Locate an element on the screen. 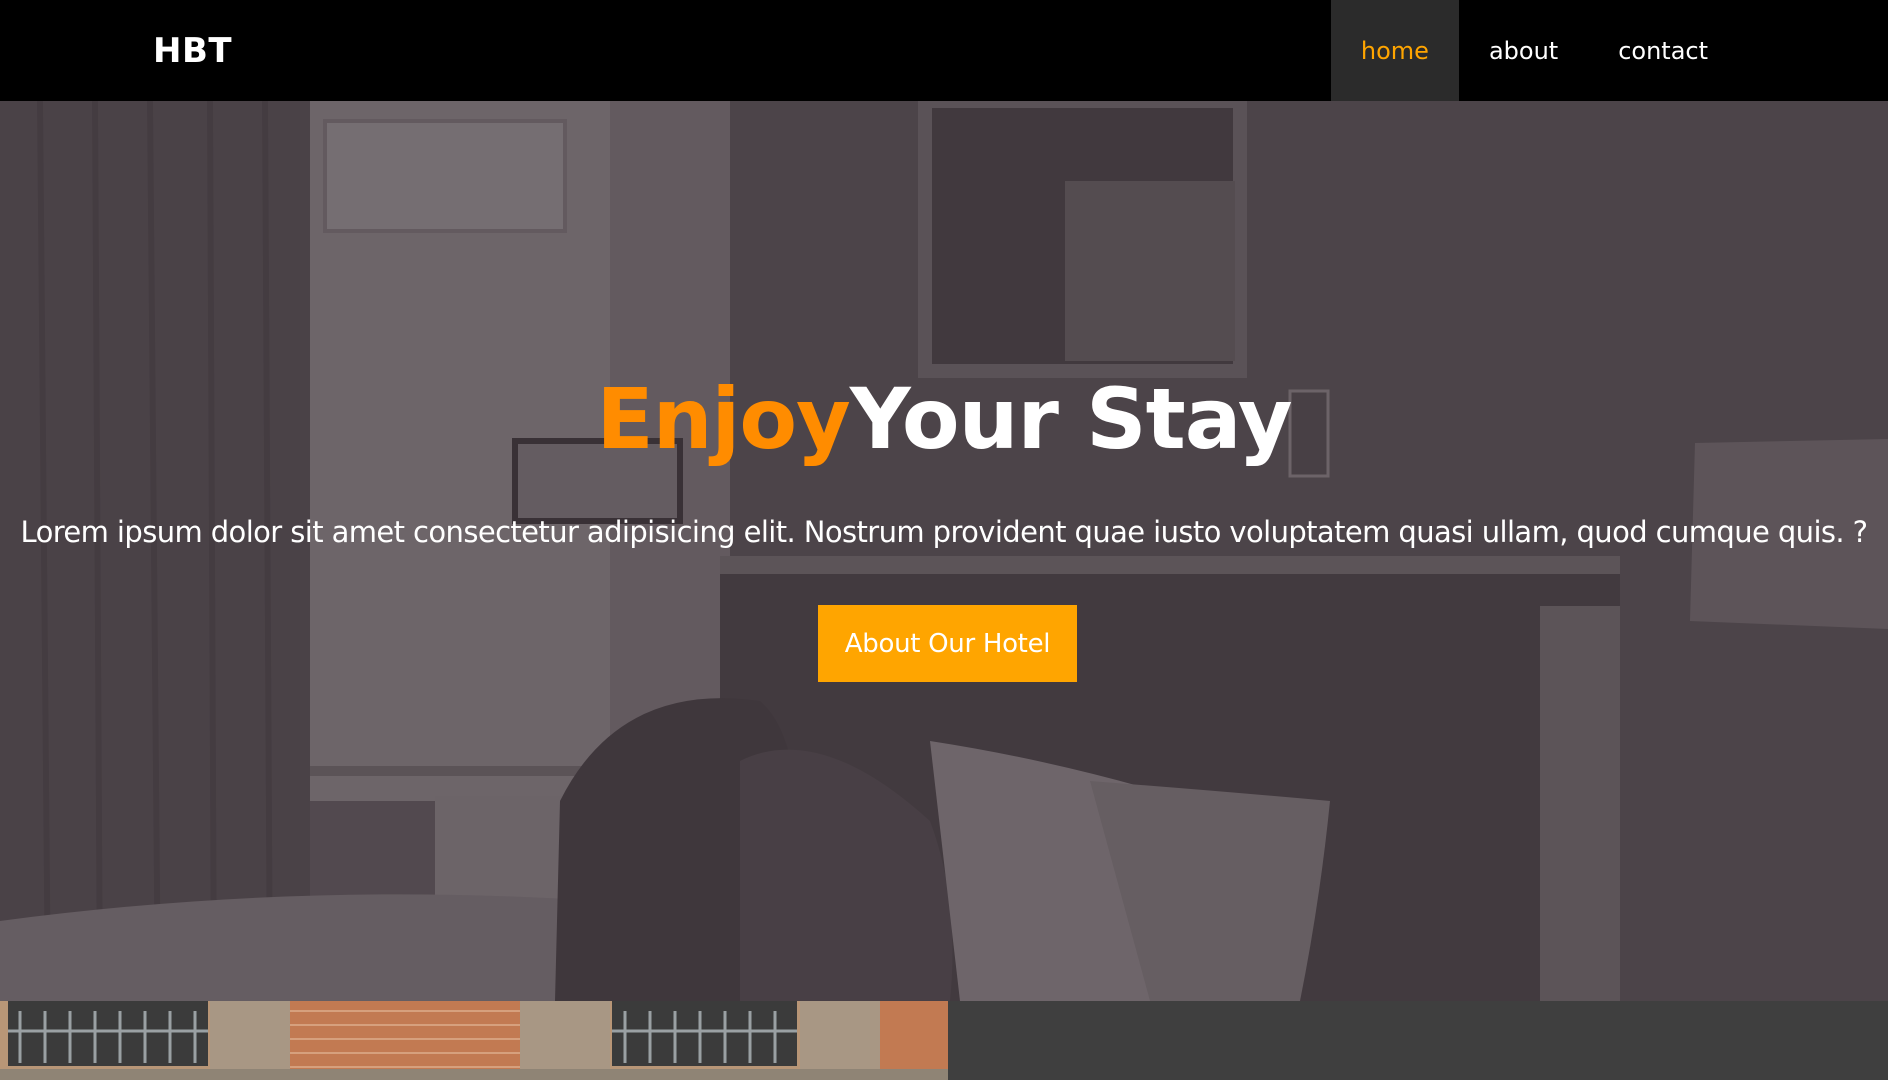  nav-link-home: home is located at coordinates (1394, 50).